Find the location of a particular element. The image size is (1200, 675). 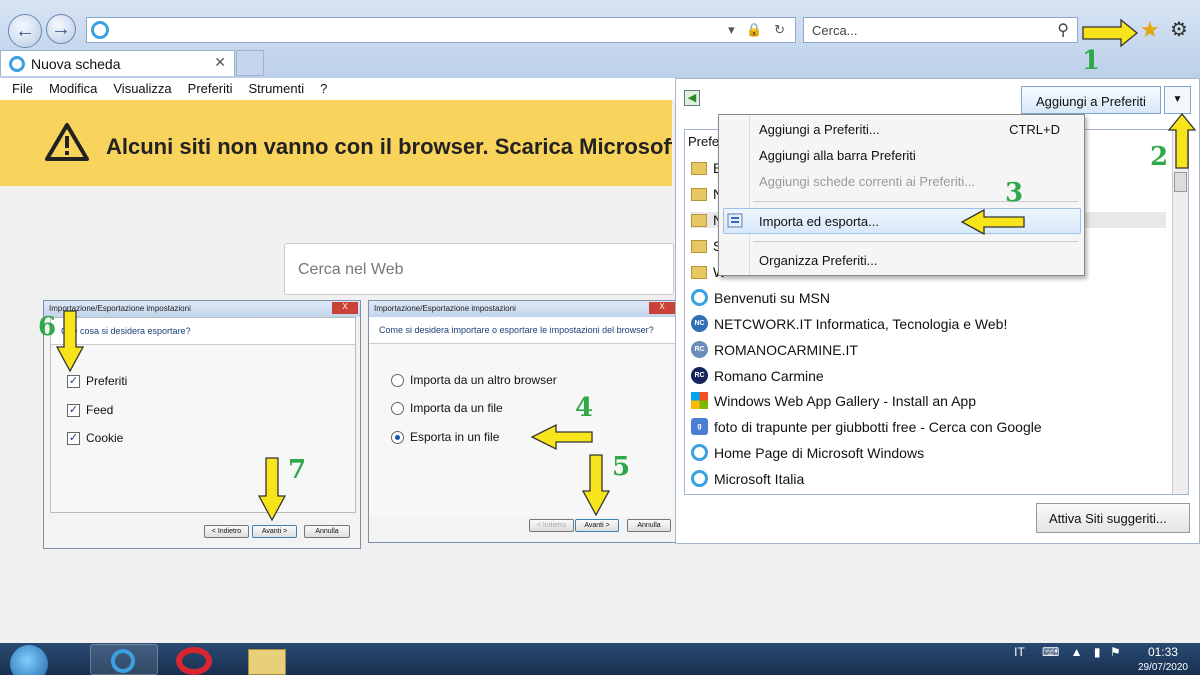

keyboard-icon: ⌨ is located at coordinates (1050, 652).